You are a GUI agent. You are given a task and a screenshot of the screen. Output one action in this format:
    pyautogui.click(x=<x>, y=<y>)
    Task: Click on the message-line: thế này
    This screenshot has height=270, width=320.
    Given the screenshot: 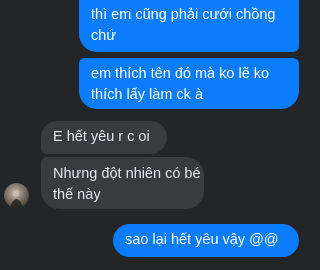 What is the action you would take?
    pyautogui.click(x=77, y=195)
    